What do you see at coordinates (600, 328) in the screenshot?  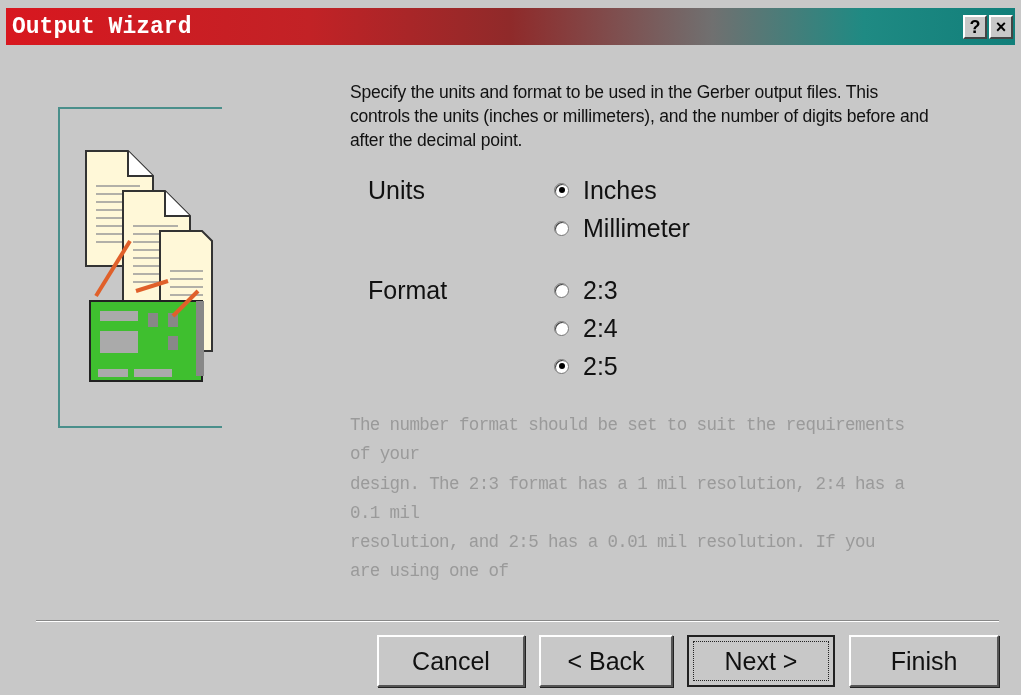 I see `option-label: 2:4` at bounding box center [600, 328].